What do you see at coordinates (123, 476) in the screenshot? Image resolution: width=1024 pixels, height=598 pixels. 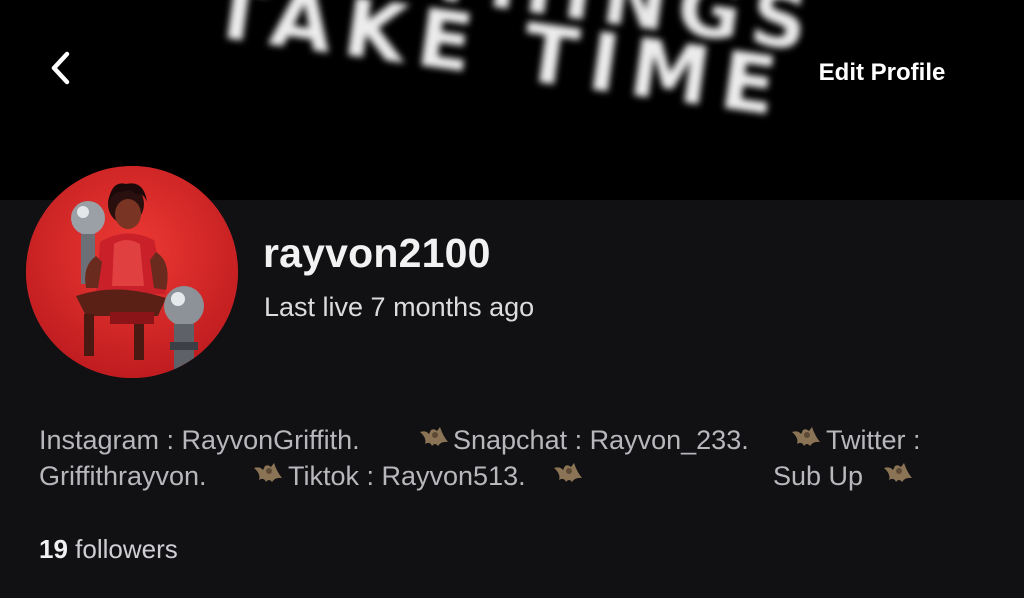 I see `bio-twitter-handle: Griffithrayvon.` at bounding box center [123, 476].